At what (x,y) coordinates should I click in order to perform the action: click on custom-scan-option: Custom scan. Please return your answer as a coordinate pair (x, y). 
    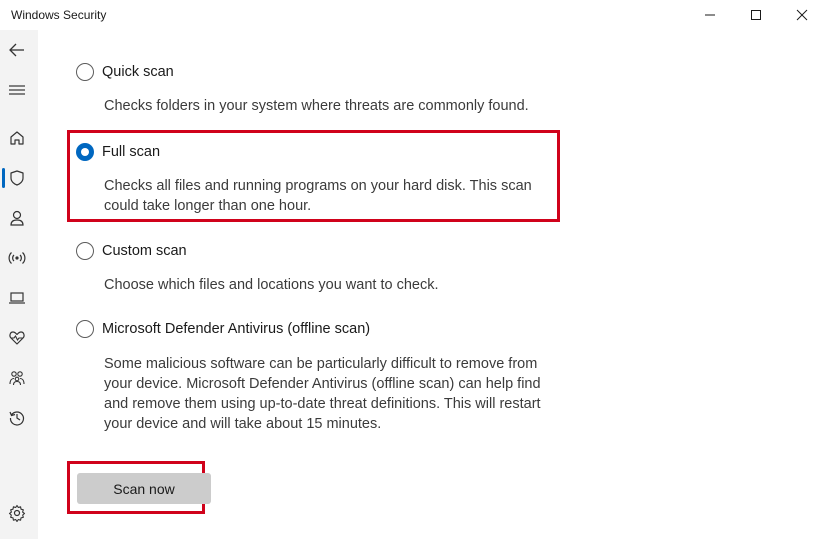
    Looking at the image, I should click on (131, 251).